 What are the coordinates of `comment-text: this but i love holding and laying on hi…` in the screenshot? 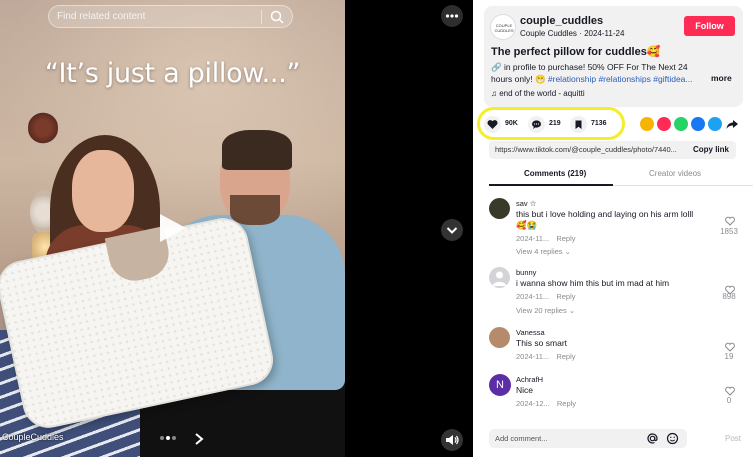 It's located at (605, 219).